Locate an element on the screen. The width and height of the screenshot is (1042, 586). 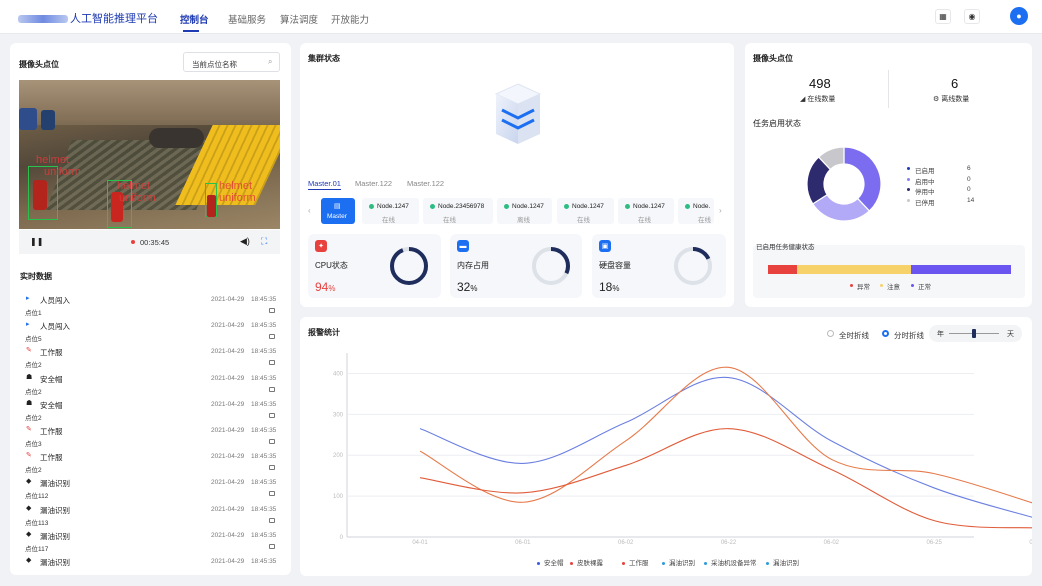
nav-console: 控制台 is located at coordinates (194, 19).